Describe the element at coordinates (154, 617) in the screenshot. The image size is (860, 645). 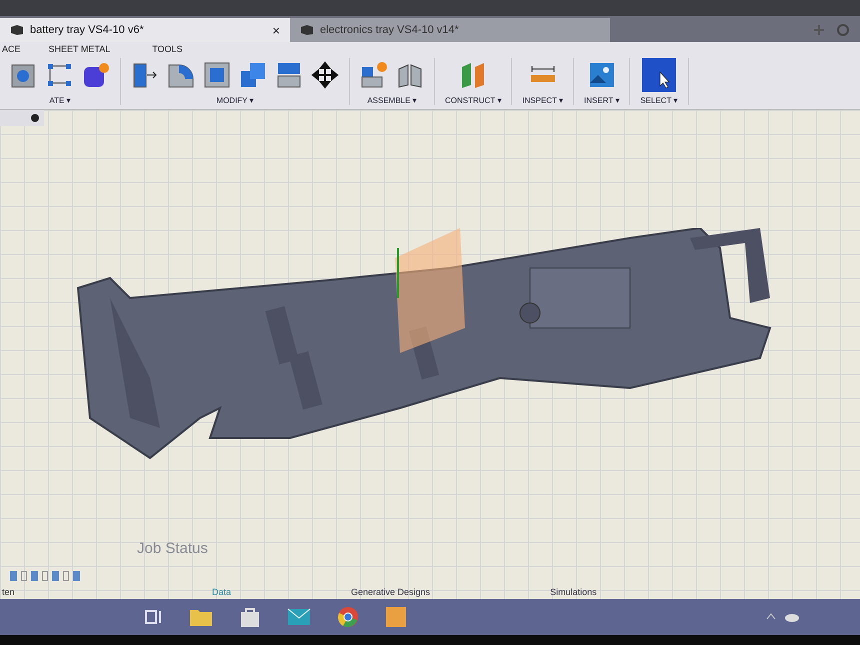
I see `task-view-icon` at that location.